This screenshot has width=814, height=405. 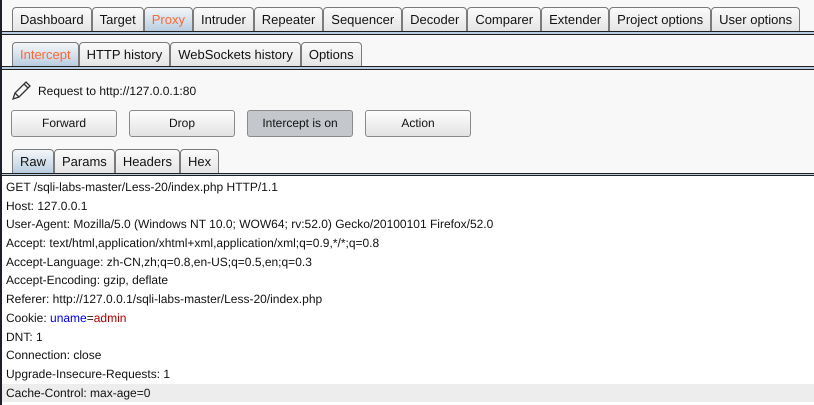 I want to click on action-button: Forward, so click(x=64, y=123).